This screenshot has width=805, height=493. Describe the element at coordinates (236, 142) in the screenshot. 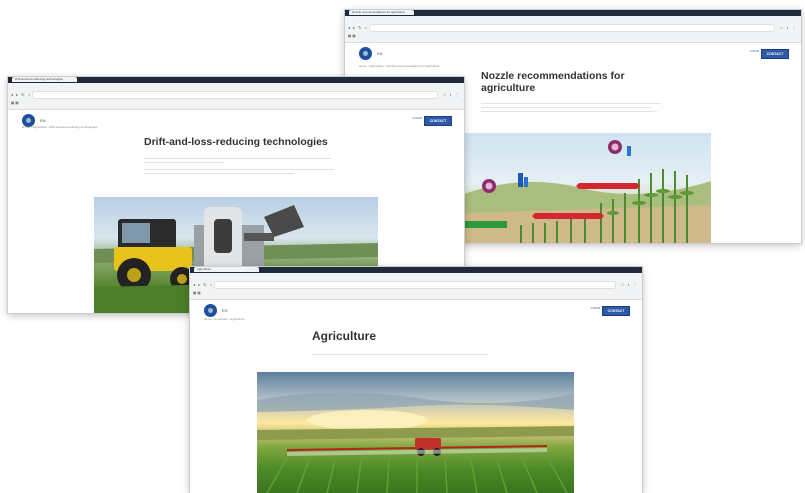

I see `page-title: Drift-and-loss-reducing technologies` at that location.